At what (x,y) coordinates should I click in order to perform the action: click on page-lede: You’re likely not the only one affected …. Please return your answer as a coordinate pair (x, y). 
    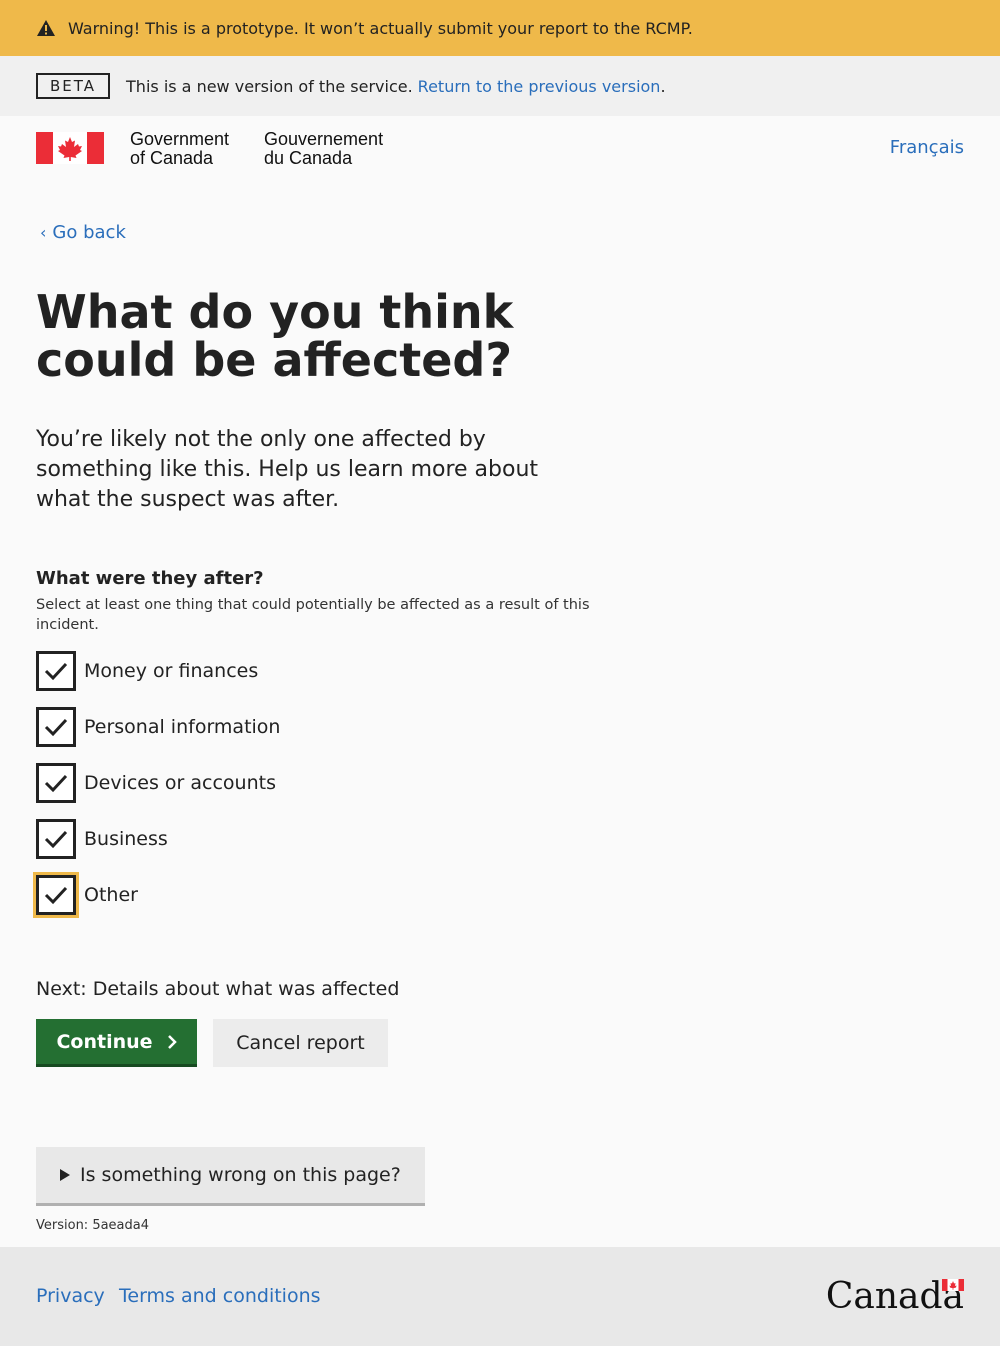
    Looking at the image, I should click on (287, 469).